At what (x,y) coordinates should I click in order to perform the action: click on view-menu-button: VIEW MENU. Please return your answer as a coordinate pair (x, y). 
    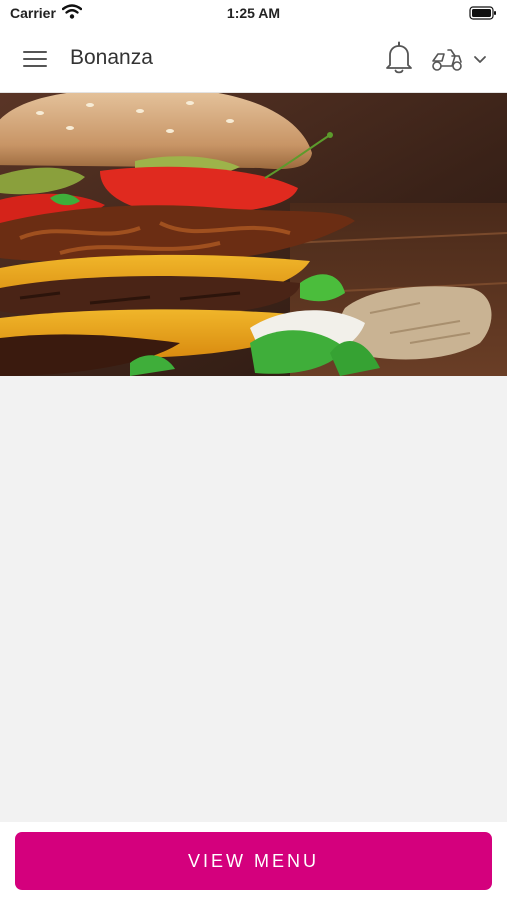
    Looking at the image, I should click on (253, 861).